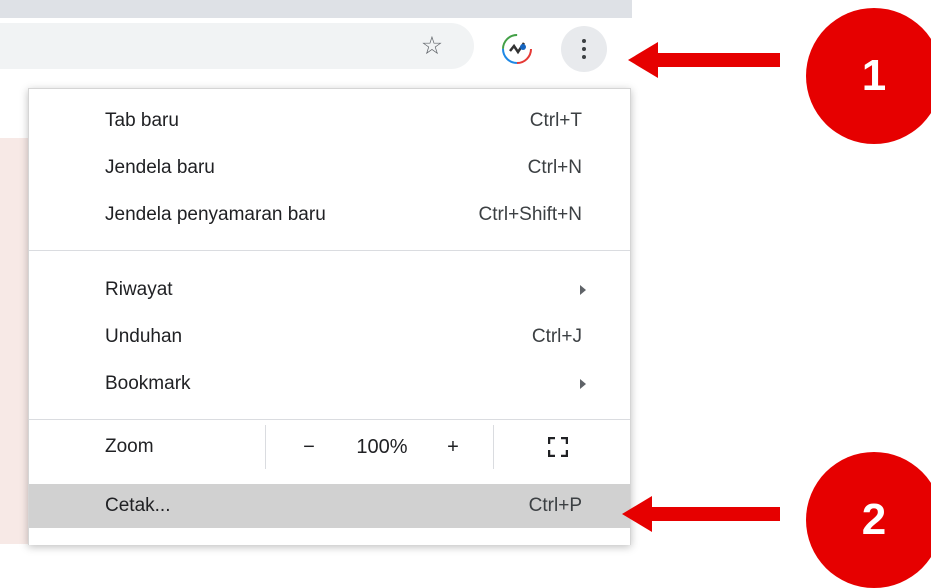 This screenshot has width=931, height=588. Describe the element at coordinates (868, 520) in the screenshot. I see `annotation-badge-2: 2` at that location.